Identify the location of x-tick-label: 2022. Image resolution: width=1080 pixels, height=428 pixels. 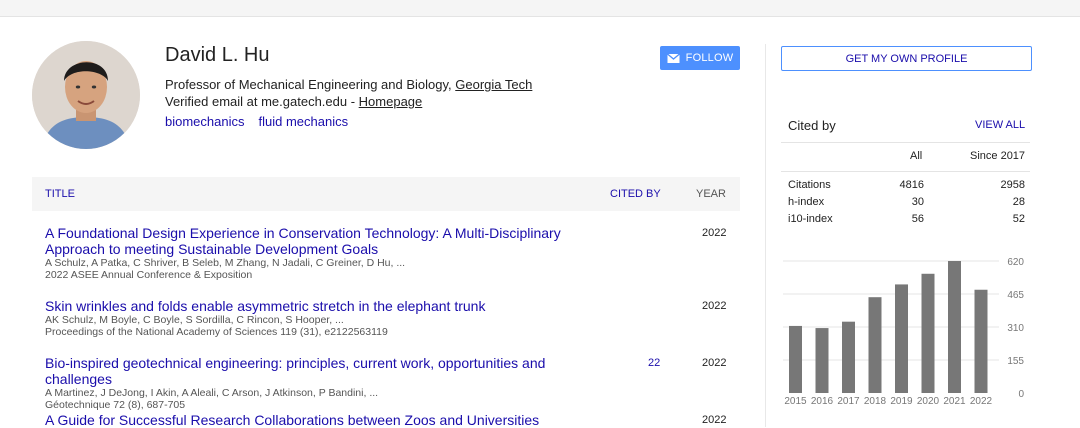
(981, 401).